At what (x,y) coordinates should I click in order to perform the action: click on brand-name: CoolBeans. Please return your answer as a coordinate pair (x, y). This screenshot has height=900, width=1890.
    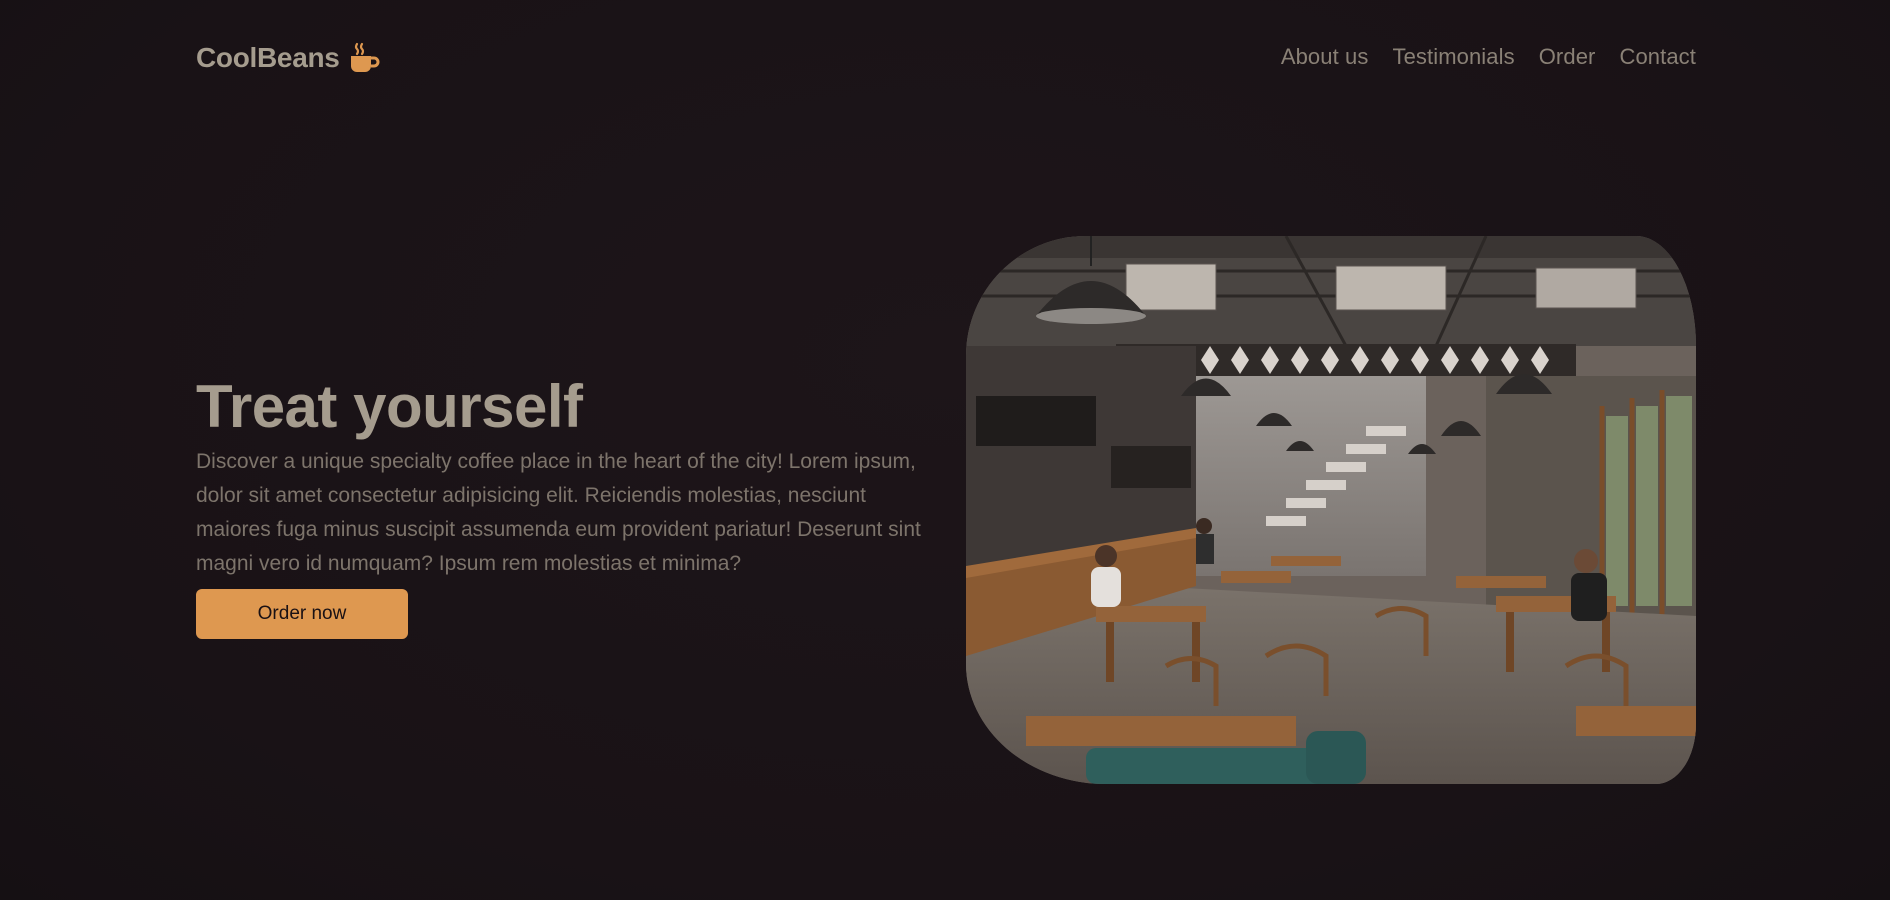
    Looking at the image, I should click on (268, 57).